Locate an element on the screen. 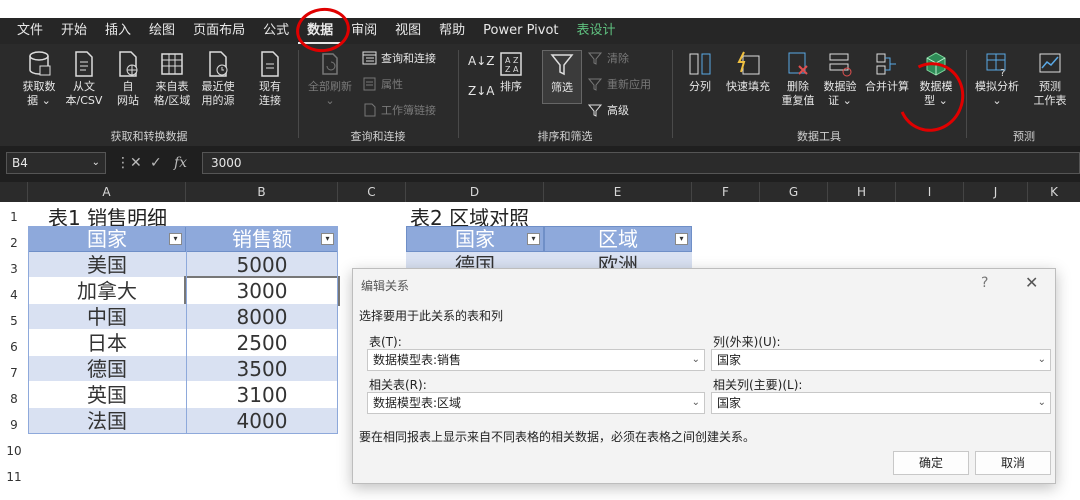  column-header: E is located at coordinates (618, 192).